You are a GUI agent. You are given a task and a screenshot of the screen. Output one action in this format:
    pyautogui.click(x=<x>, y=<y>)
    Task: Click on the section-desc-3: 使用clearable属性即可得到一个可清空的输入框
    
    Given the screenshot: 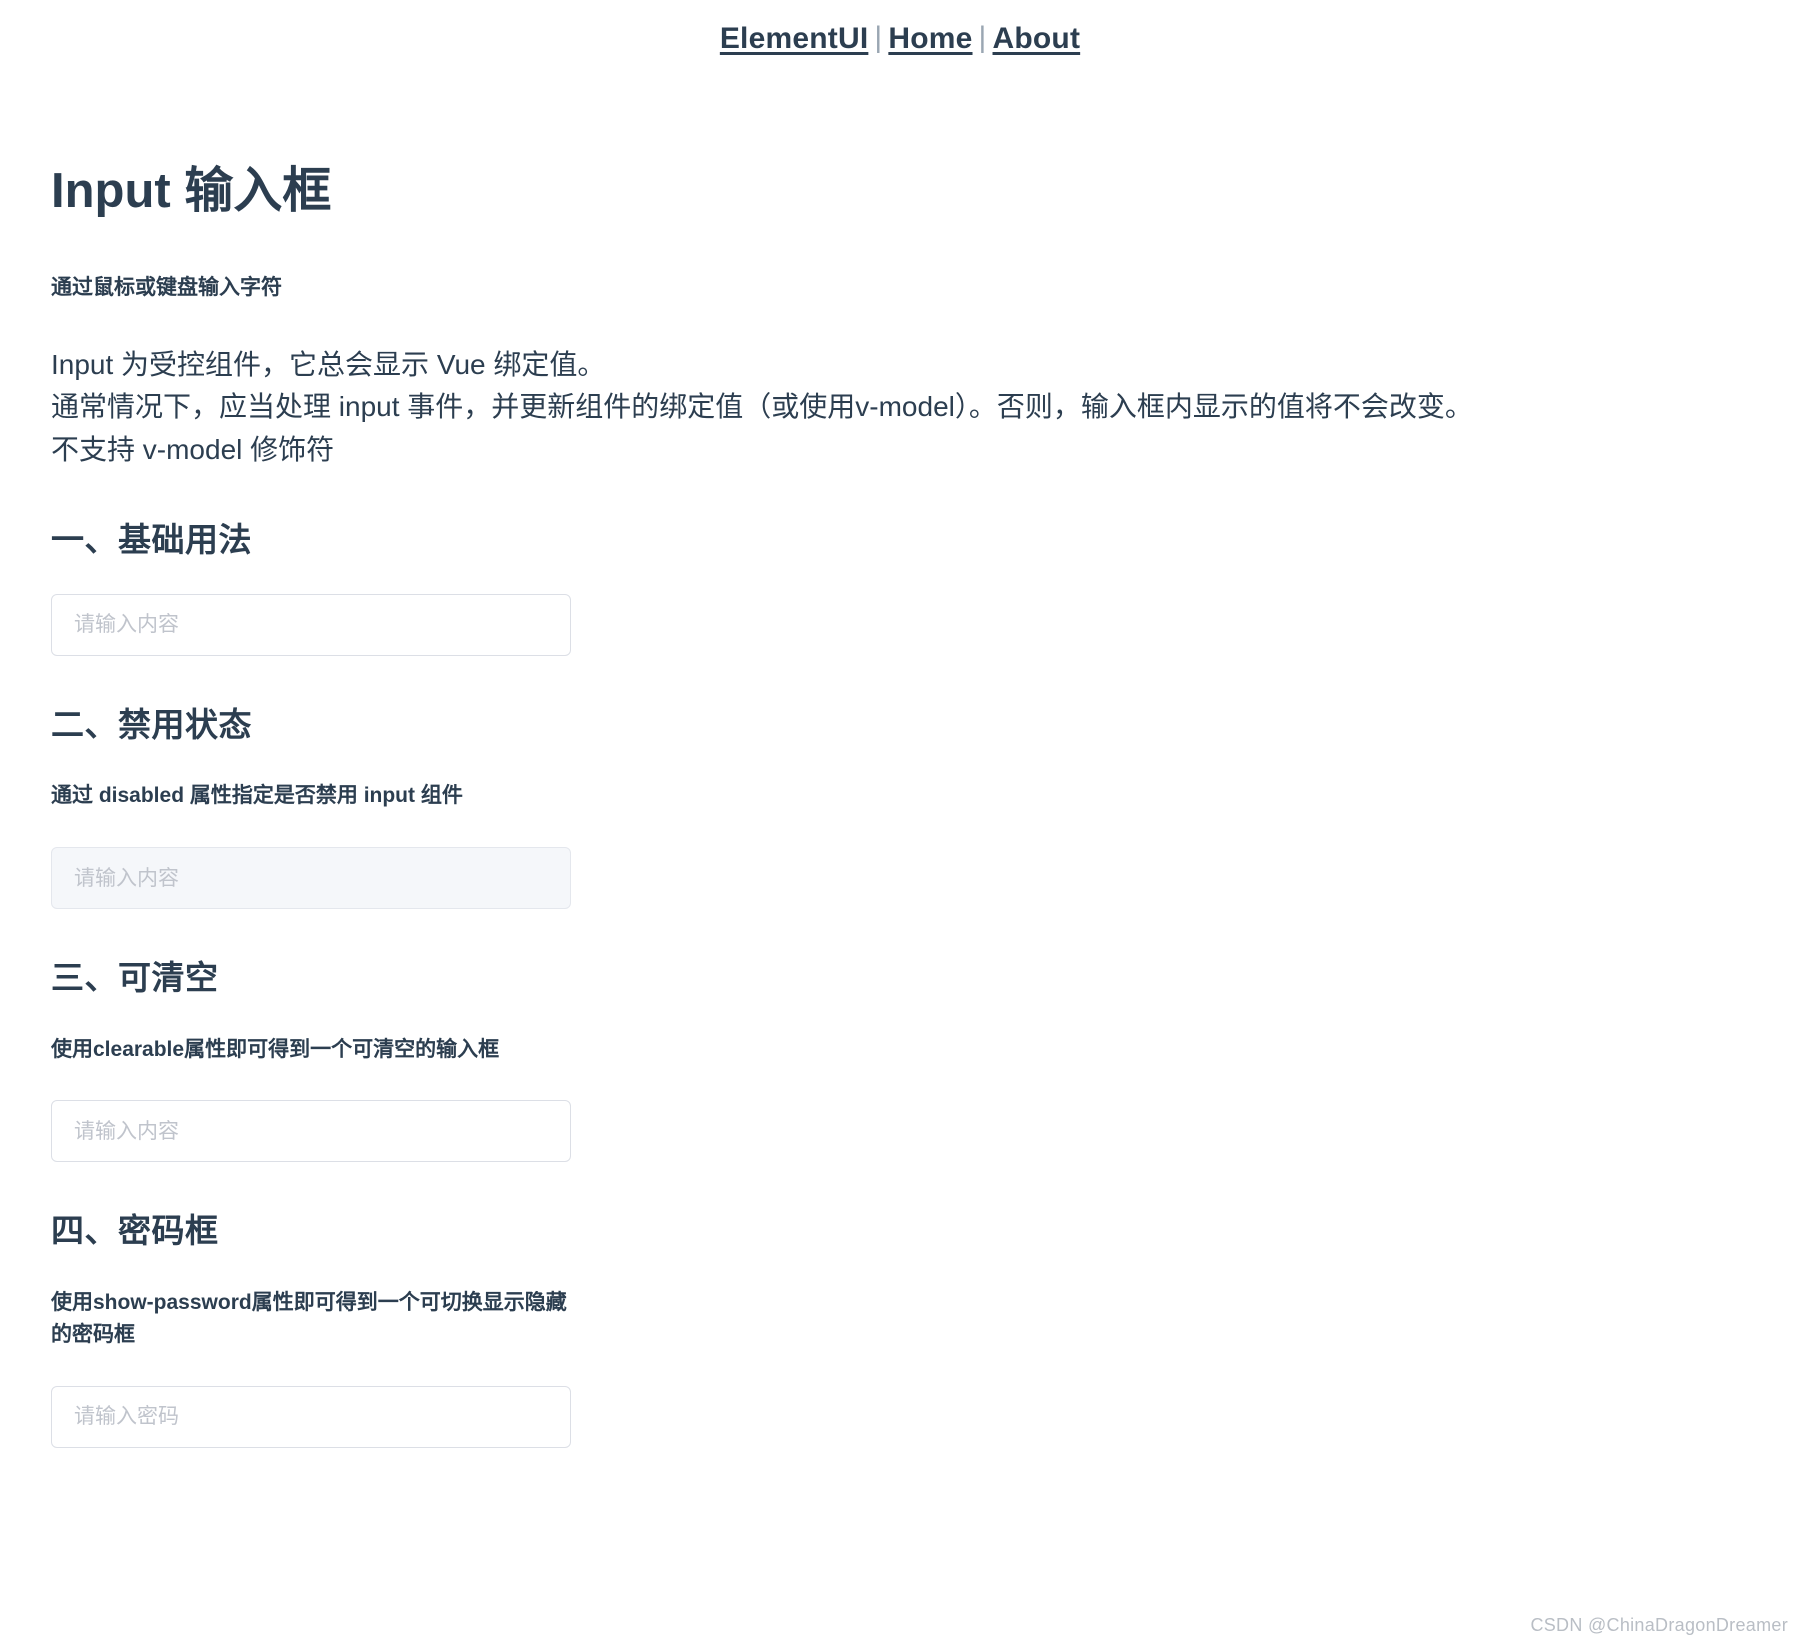 What is the action you would take?
    pyautogui.click(x=275, y=1049)
    